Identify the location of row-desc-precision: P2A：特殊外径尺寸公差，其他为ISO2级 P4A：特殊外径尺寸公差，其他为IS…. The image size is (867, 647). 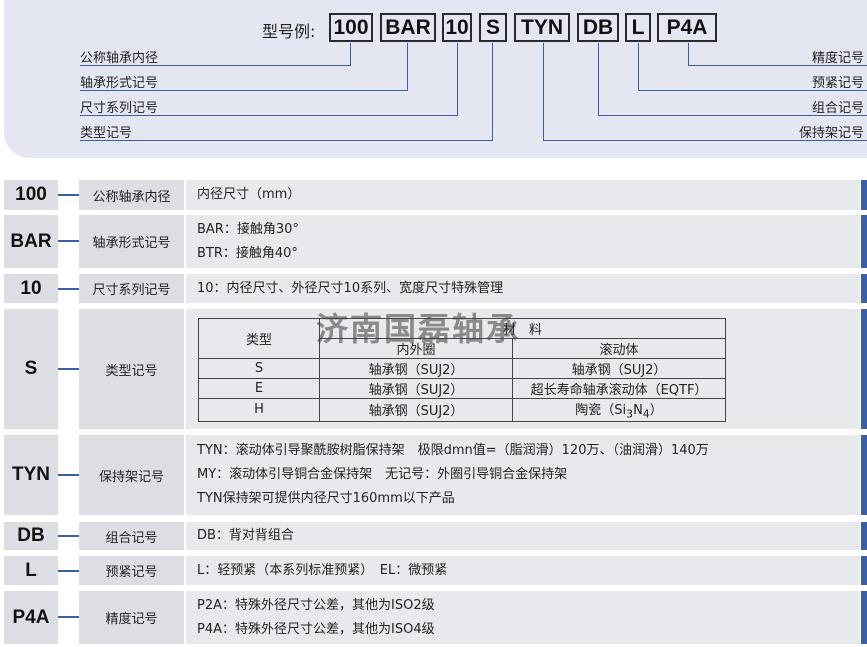
(523, 617).